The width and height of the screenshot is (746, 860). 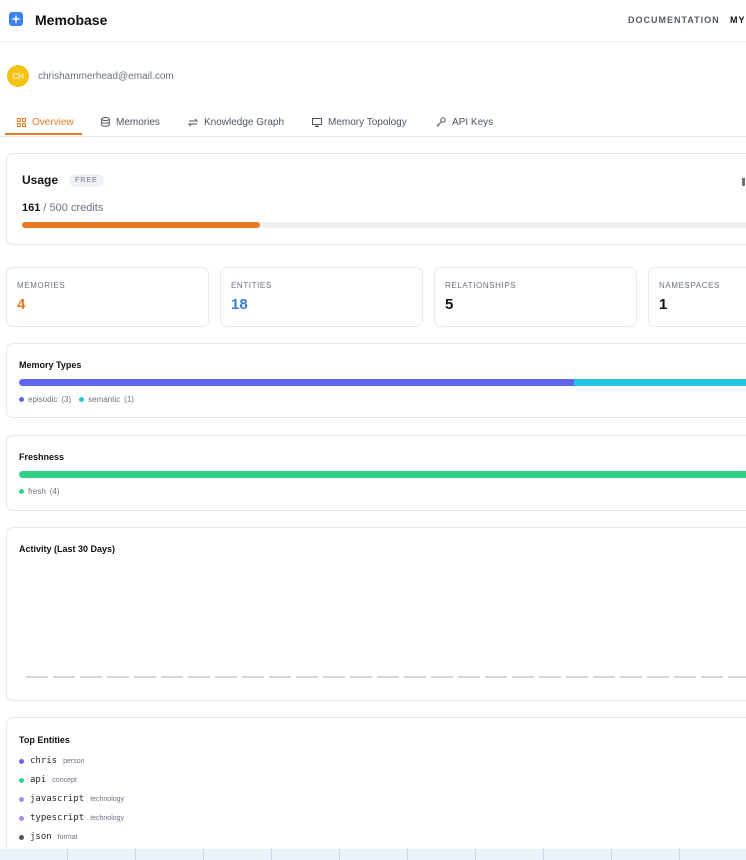 I want to click on legend-count: (3), so click(x=66, y=399).